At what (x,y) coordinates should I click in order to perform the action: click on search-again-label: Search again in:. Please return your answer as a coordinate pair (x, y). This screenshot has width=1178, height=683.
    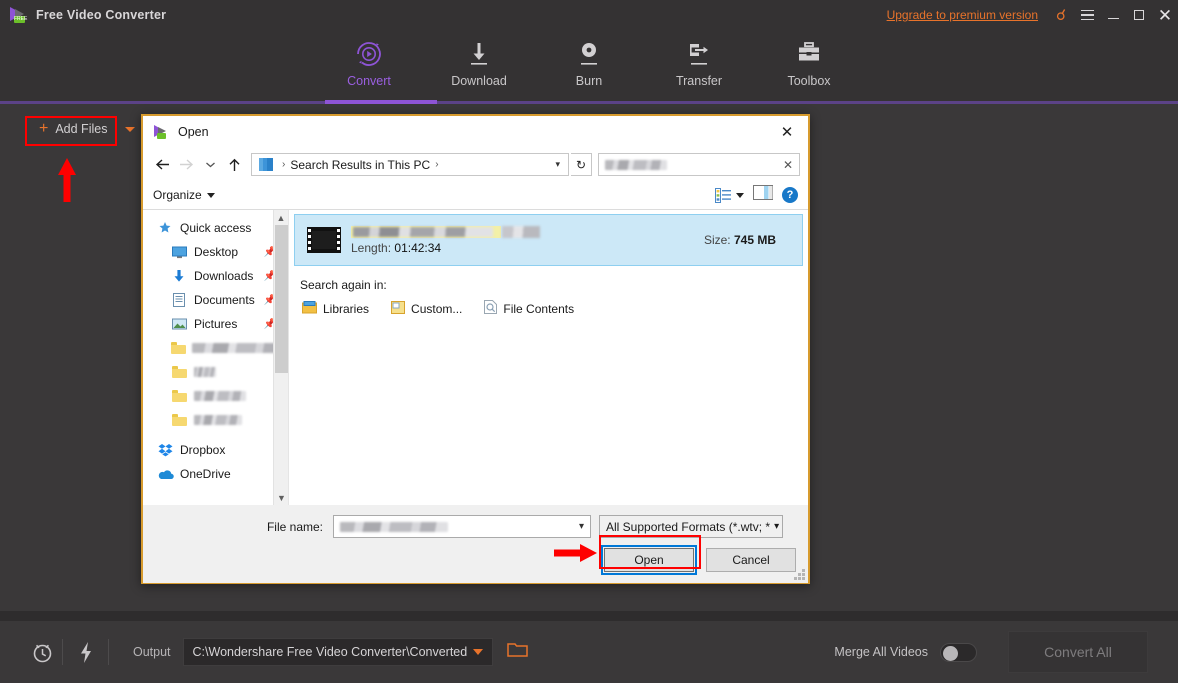
    Looking at the image, I should click on (343, 285).